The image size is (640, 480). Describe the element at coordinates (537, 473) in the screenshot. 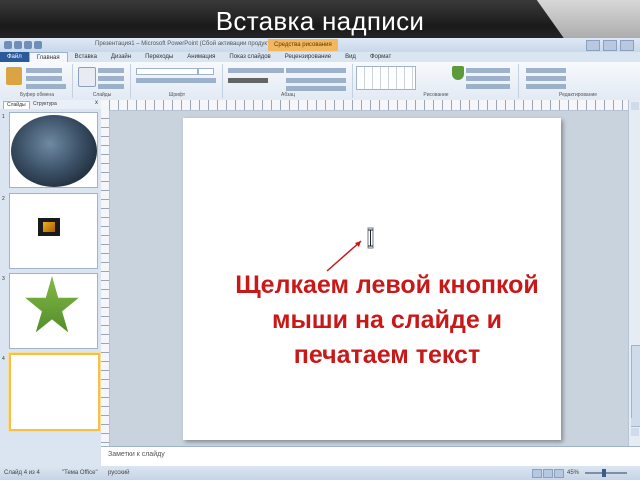

I see `normal-view-icon` at that location.